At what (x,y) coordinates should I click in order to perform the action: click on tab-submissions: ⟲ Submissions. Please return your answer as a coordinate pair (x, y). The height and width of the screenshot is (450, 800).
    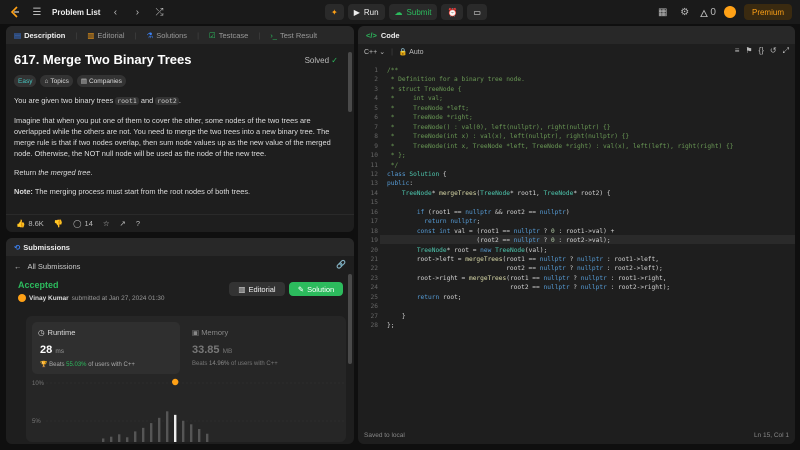
    Looking at the image, I should click on (42, 247).